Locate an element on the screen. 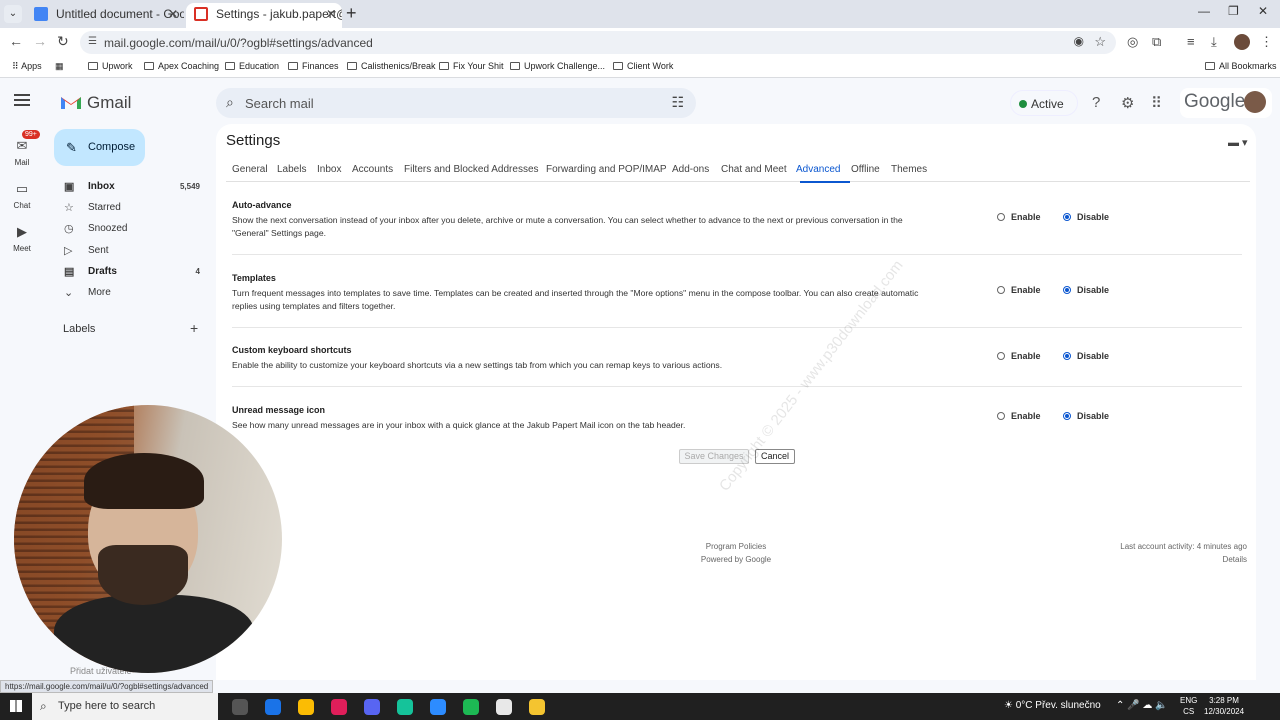 The height and width of the screenshot is (720, 1280). extension-icon: ◎ is located at coordinates (1132, 42).